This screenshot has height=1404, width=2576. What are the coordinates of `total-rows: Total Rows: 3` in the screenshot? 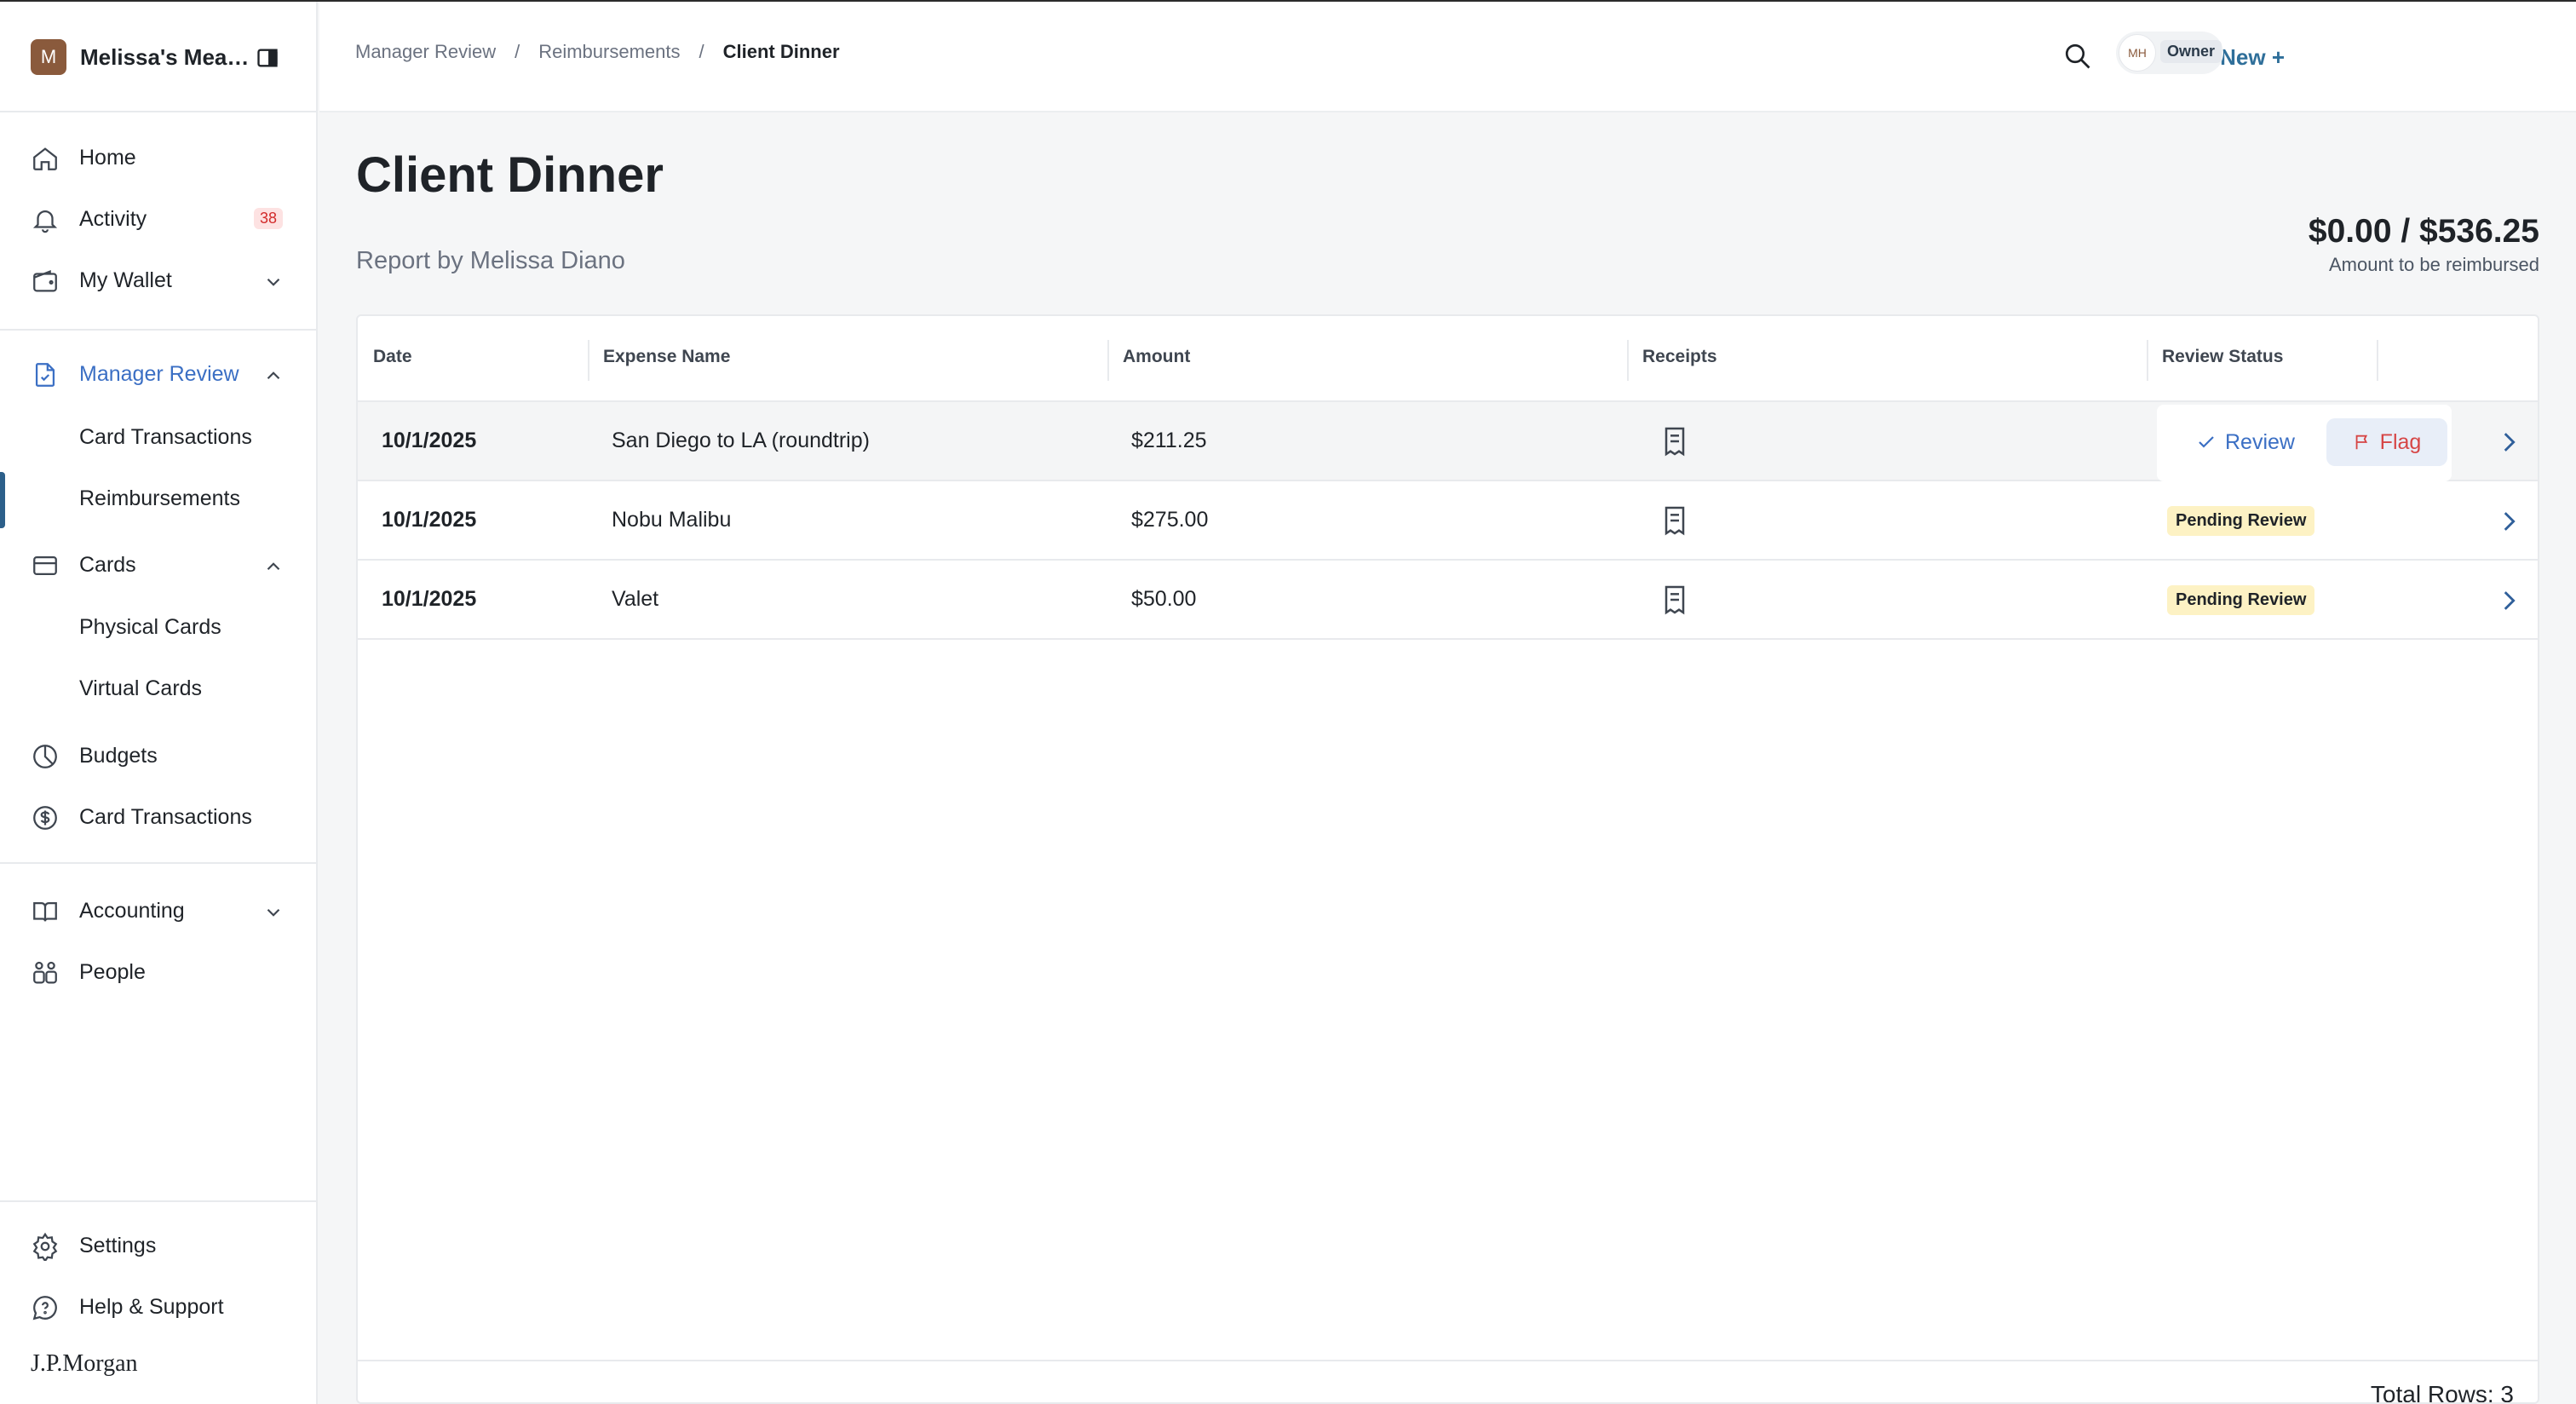 It's located at (2442, 1392).